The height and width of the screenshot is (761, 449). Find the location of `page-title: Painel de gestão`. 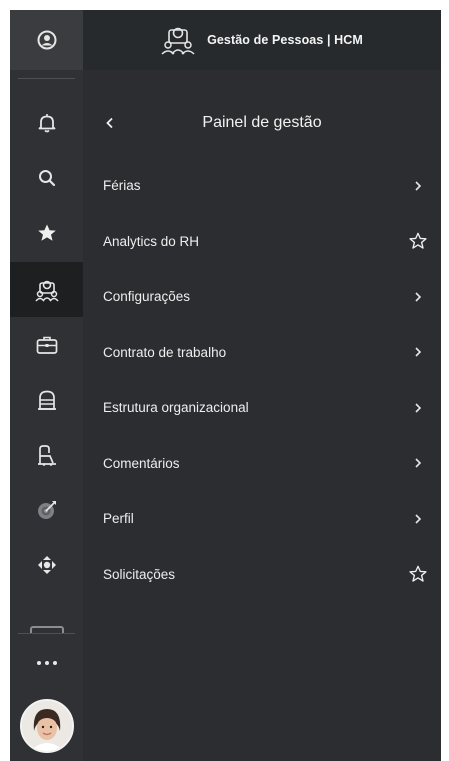

page-title: Painel de gestão is located at coordinates (262, 122).